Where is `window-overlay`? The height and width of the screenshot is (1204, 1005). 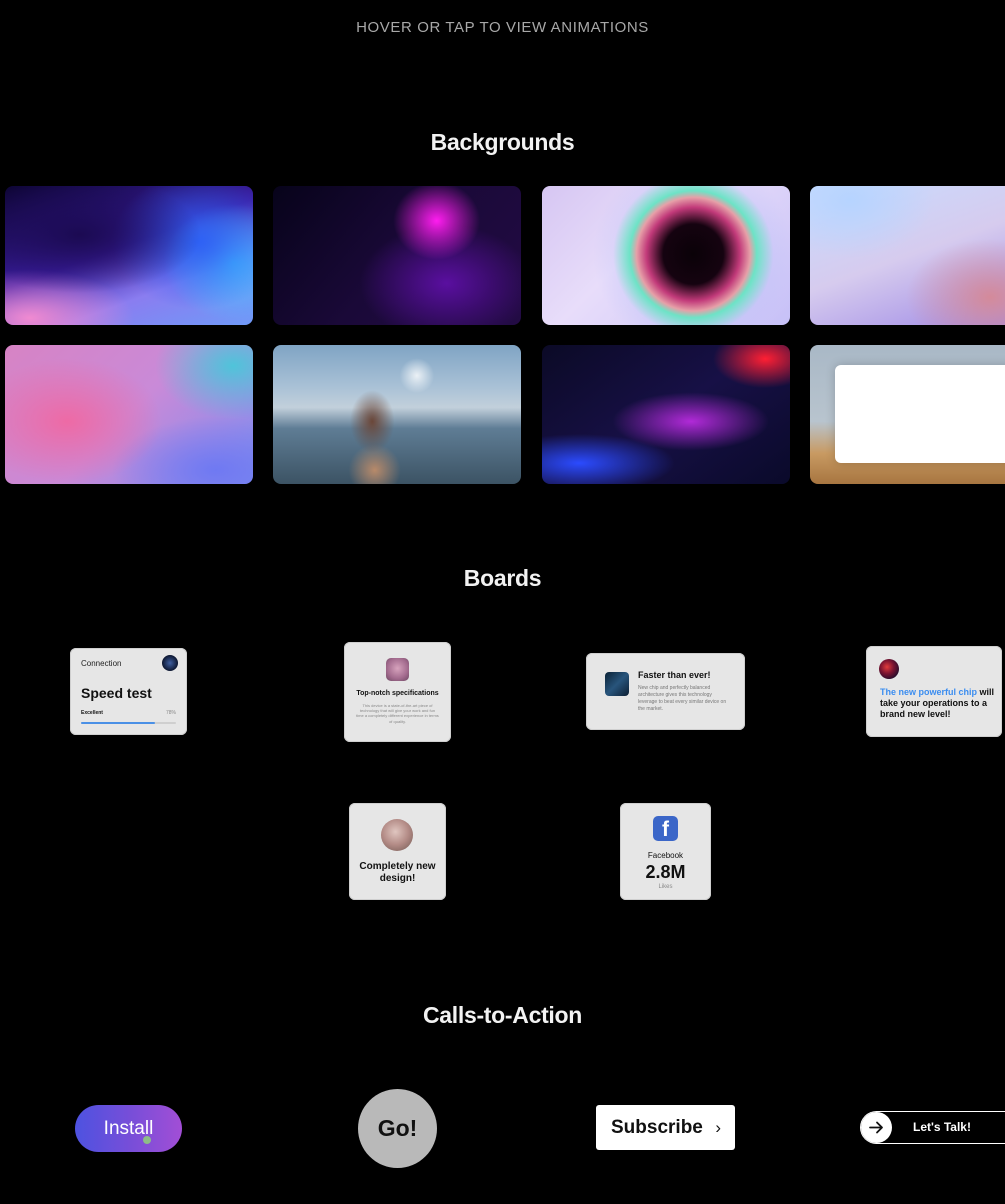 window-overlay is located at coordinates (920, 414).